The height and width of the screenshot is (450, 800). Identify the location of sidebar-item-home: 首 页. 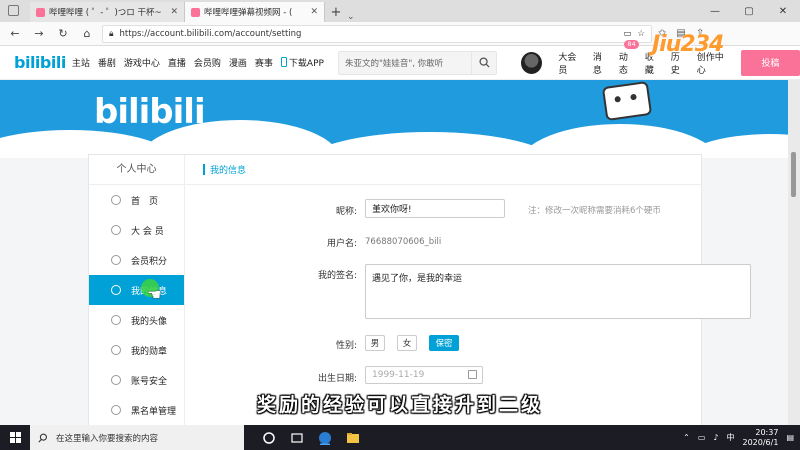
(136, 200).